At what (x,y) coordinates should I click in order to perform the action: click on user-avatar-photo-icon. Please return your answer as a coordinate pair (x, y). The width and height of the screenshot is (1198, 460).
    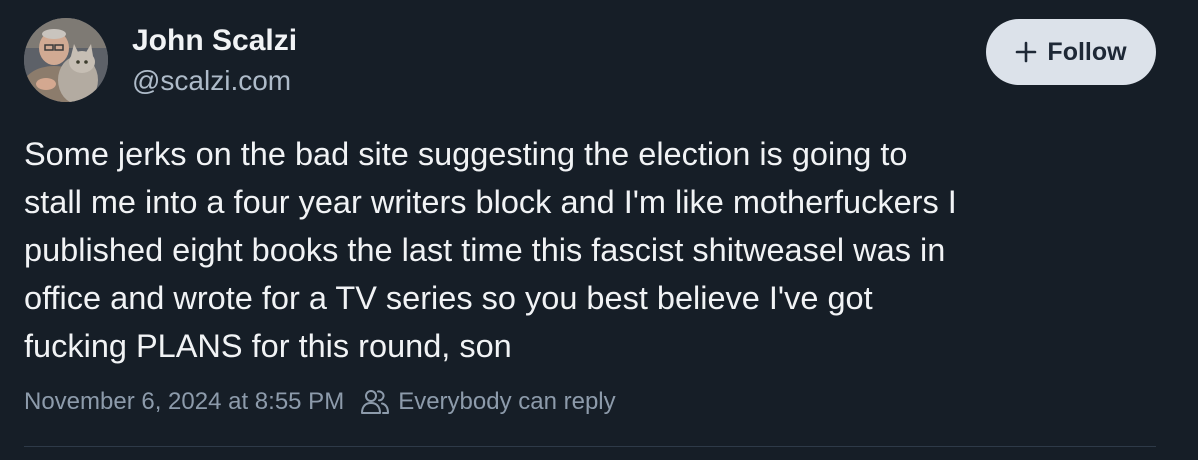
    Looking at the image, I should click on (66, 60).